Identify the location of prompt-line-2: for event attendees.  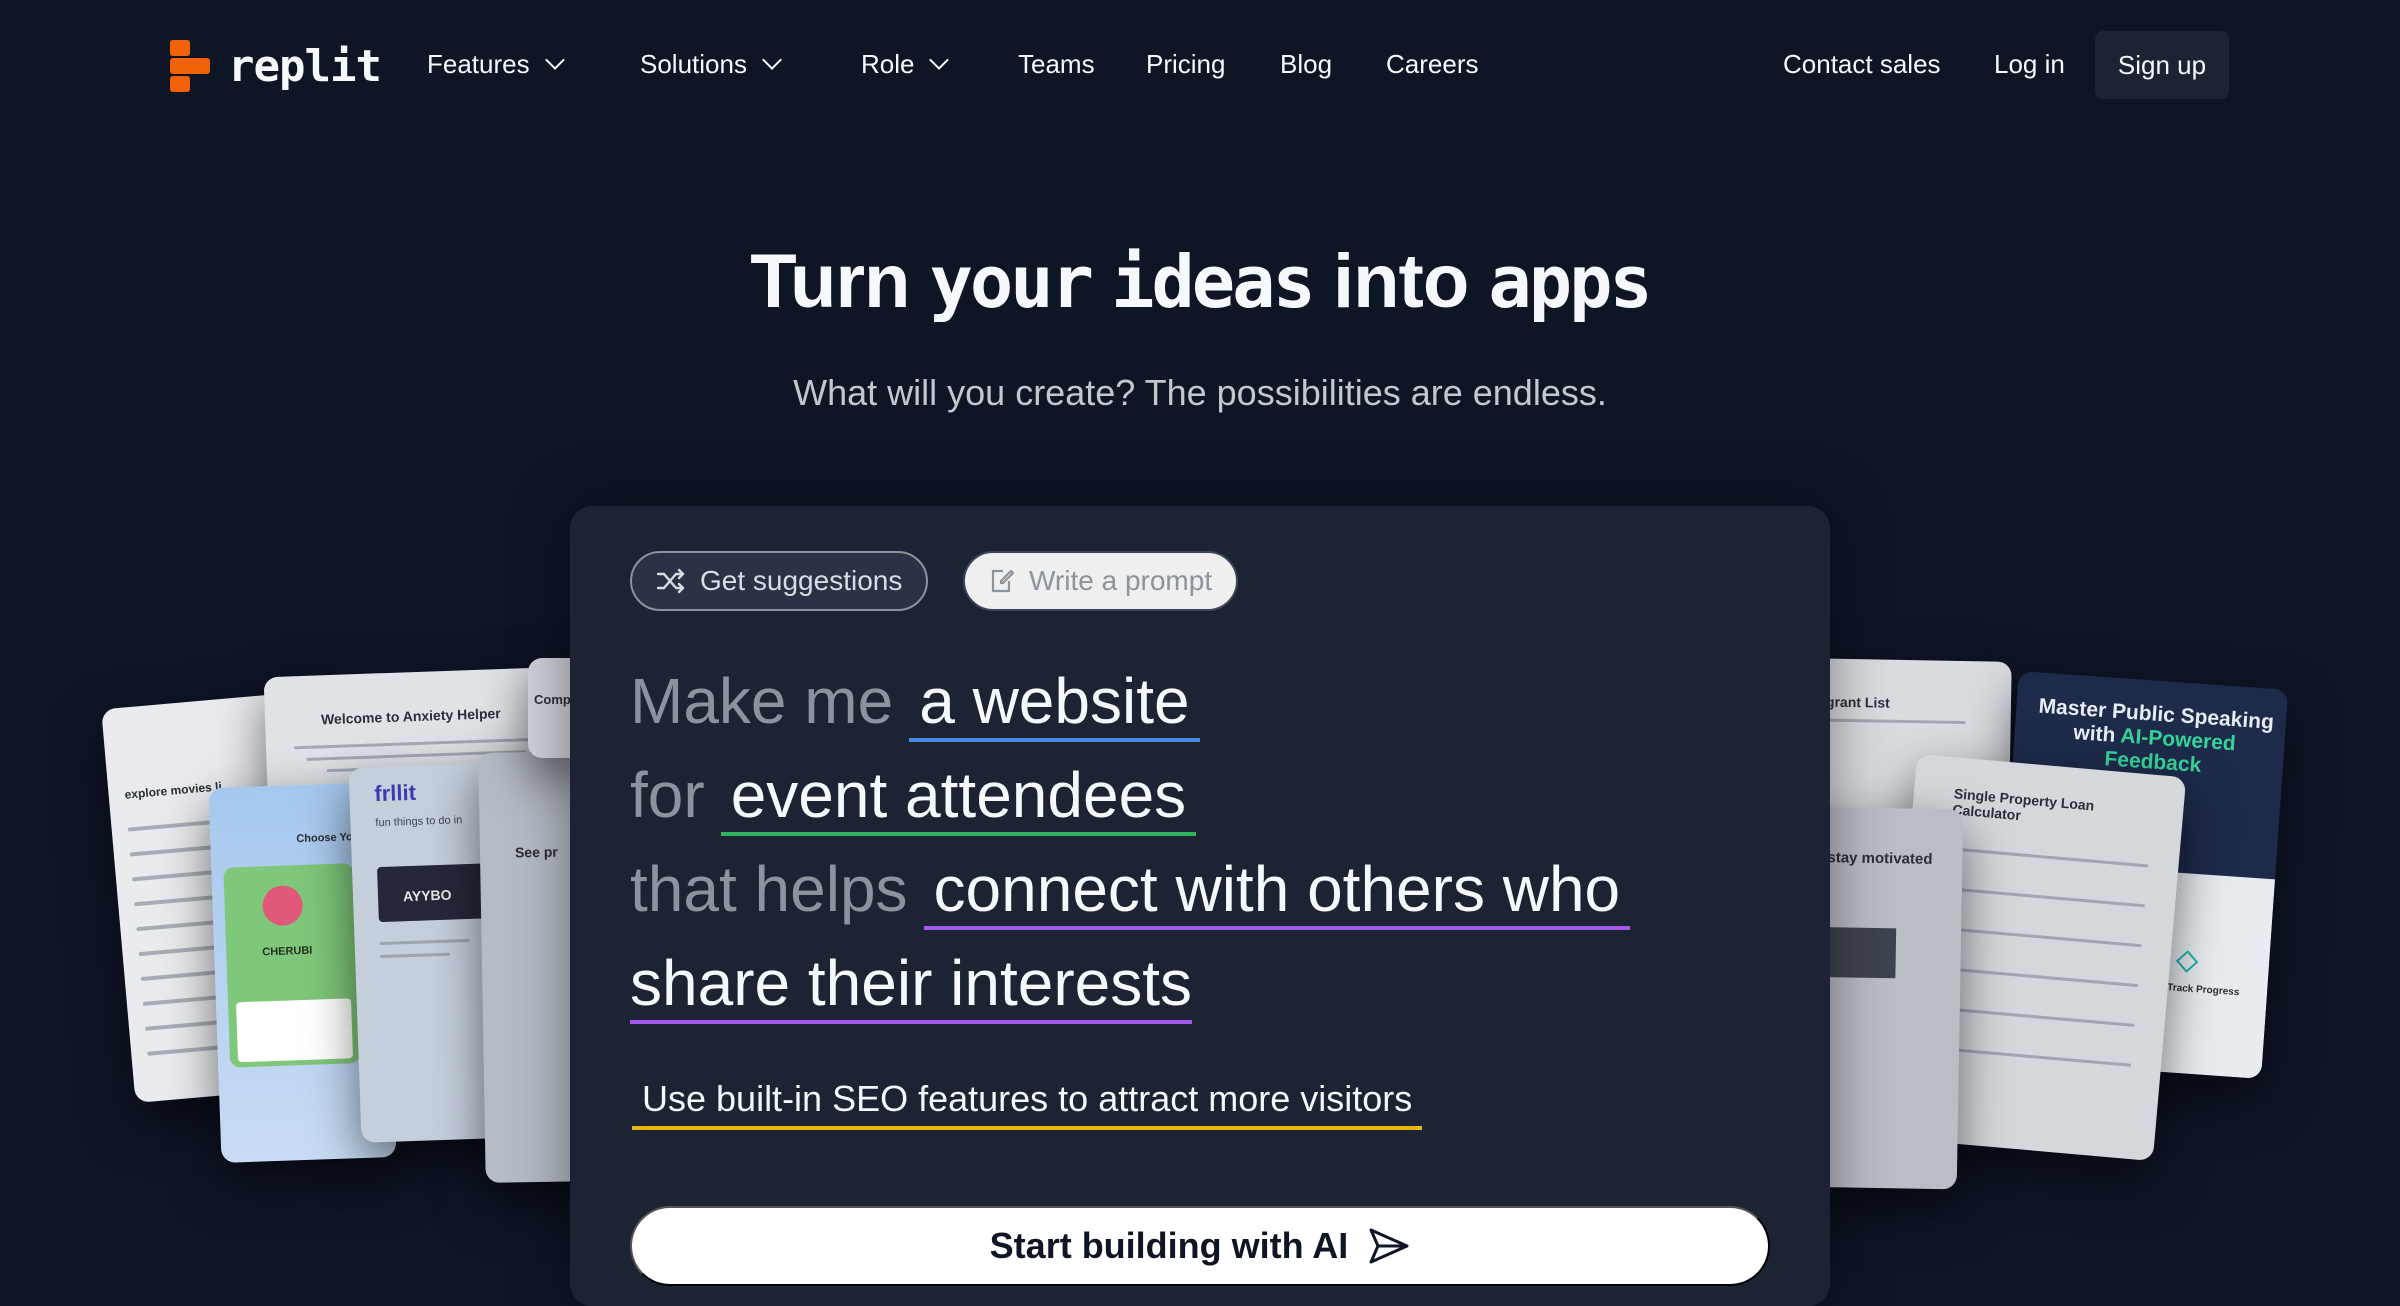
(913, 797).